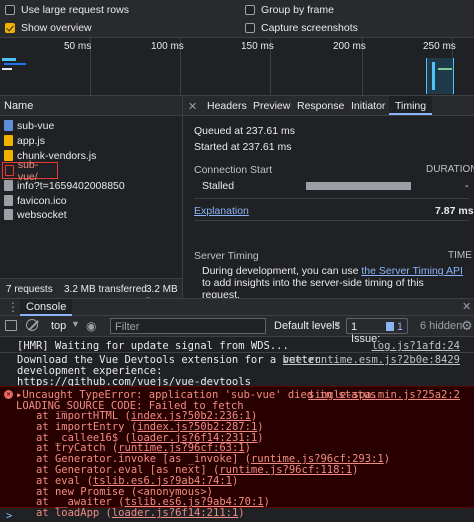  Describe the element at coordinates (8, 200) in the screenshot. I see `other-icon` at that location.